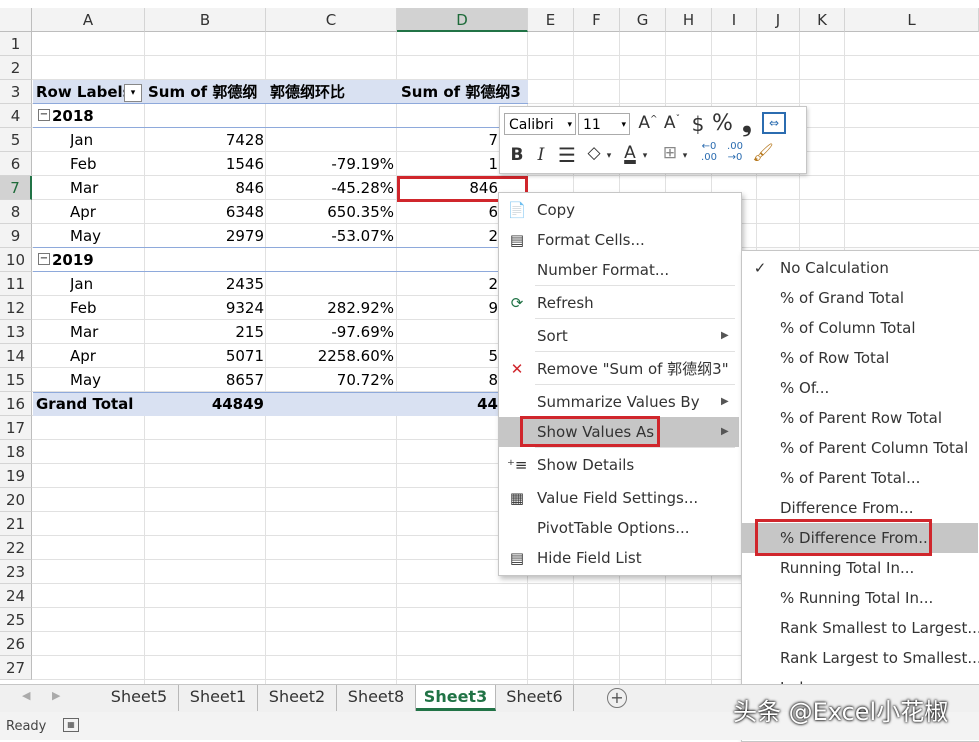  I want to click on submenu-item-of-grand-total: % of Grand Total, so click(860, 298).